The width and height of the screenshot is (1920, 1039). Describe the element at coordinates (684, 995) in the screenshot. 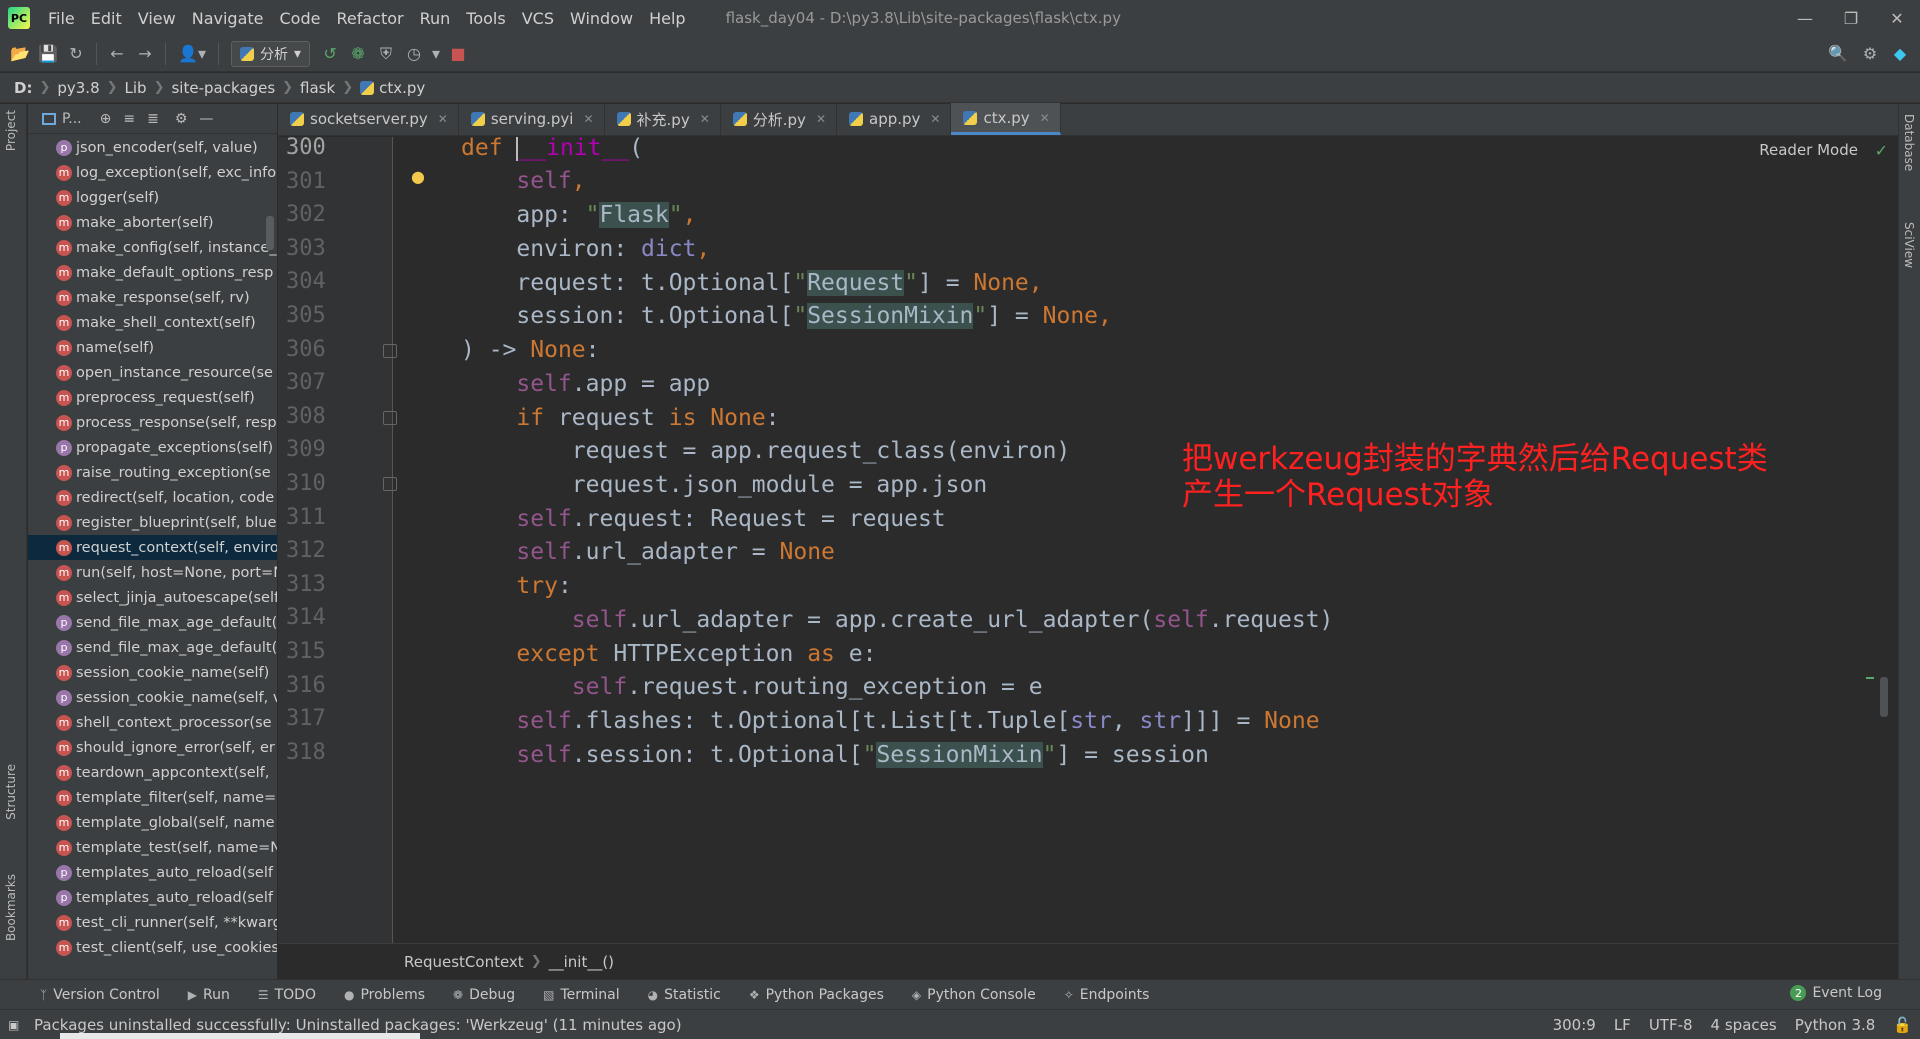

I see `statistic-tab: ◕ Statistic` at that location.